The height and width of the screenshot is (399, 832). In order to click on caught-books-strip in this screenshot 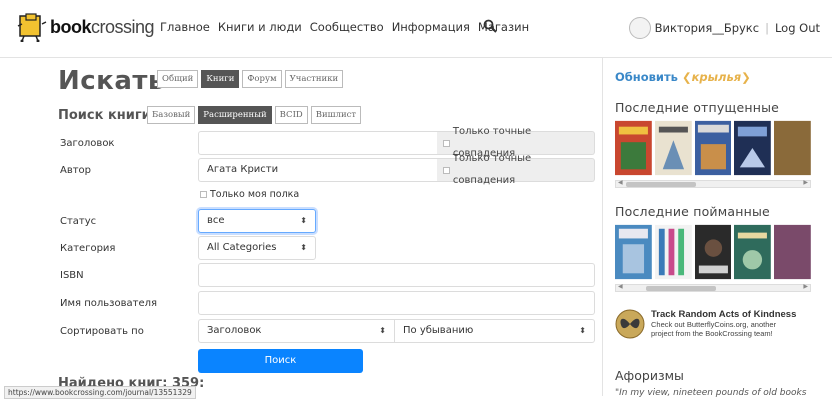, I will do `click(713, 254)`.